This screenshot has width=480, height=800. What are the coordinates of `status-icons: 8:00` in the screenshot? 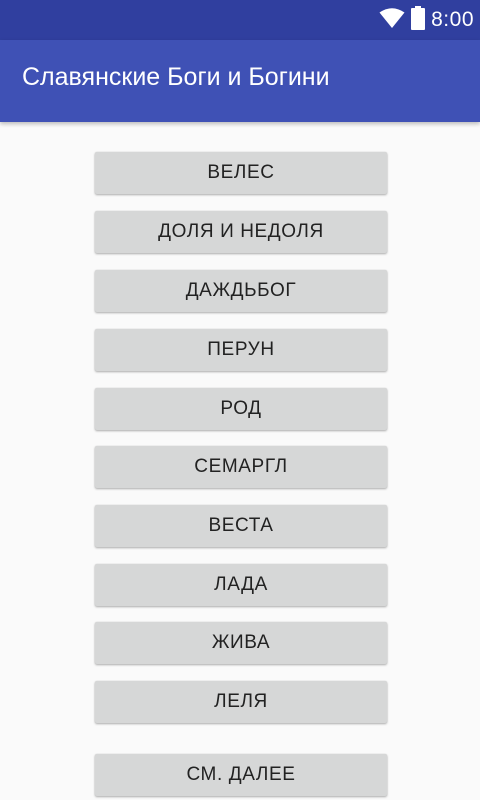 It's located at (426, 20).